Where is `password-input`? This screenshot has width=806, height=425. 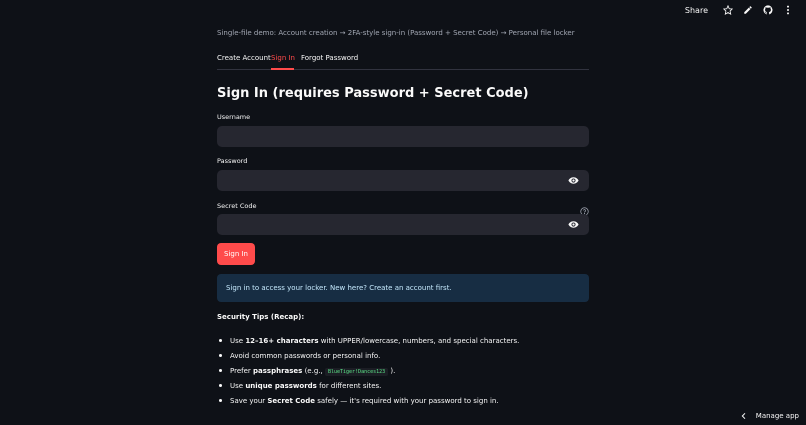 password-input is located at coordinates (403, 182).